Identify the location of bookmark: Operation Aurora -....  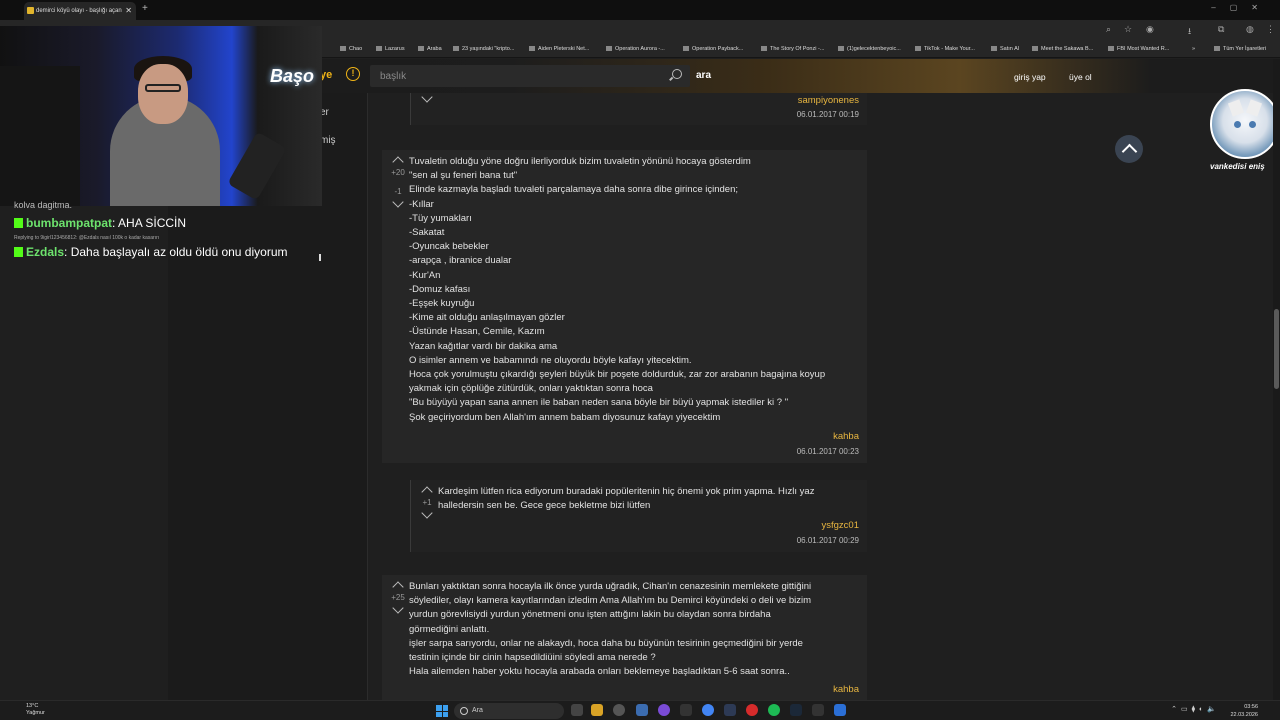
(635, 49).